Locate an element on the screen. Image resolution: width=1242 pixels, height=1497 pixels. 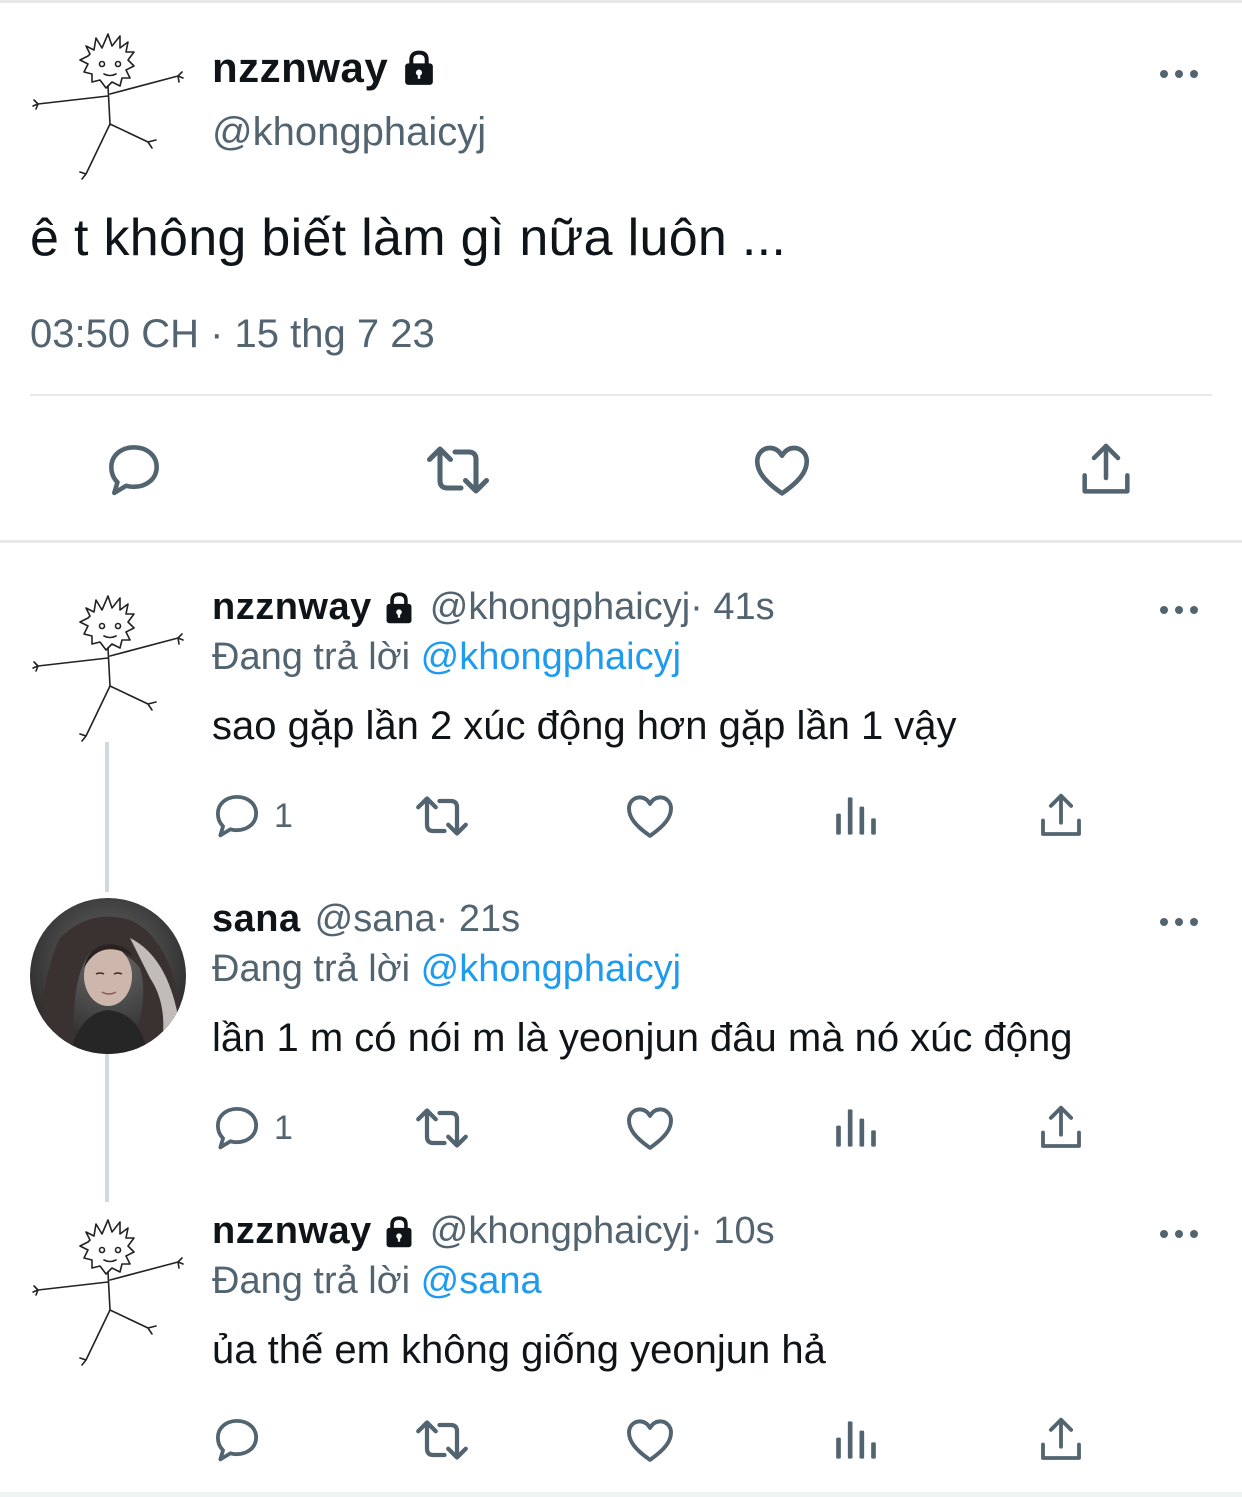
reply-header: nzznway @khongphaicyj · 10s is located at coordinates (493, 1231).